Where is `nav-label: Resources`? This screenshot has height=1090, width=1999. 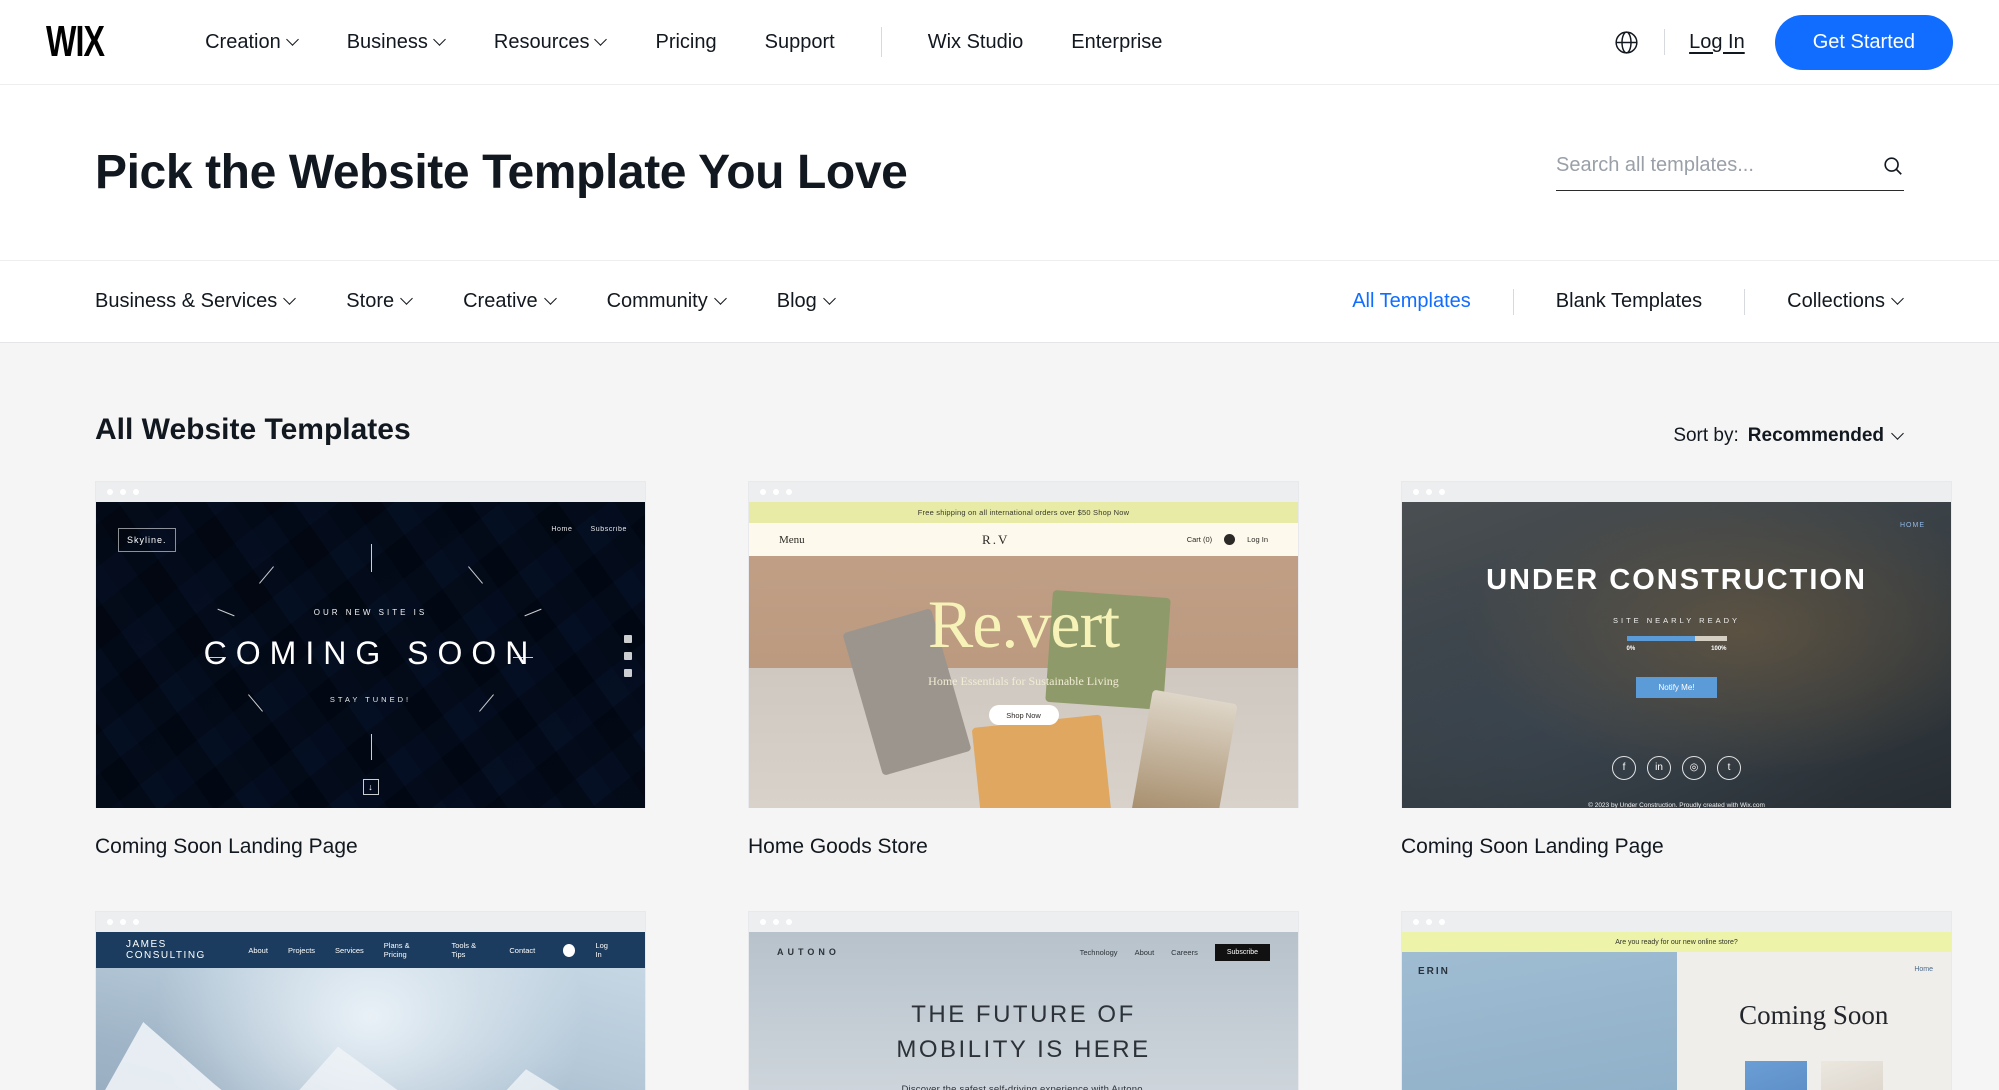 nav-label: Resources is located at coordinates (541, 41).